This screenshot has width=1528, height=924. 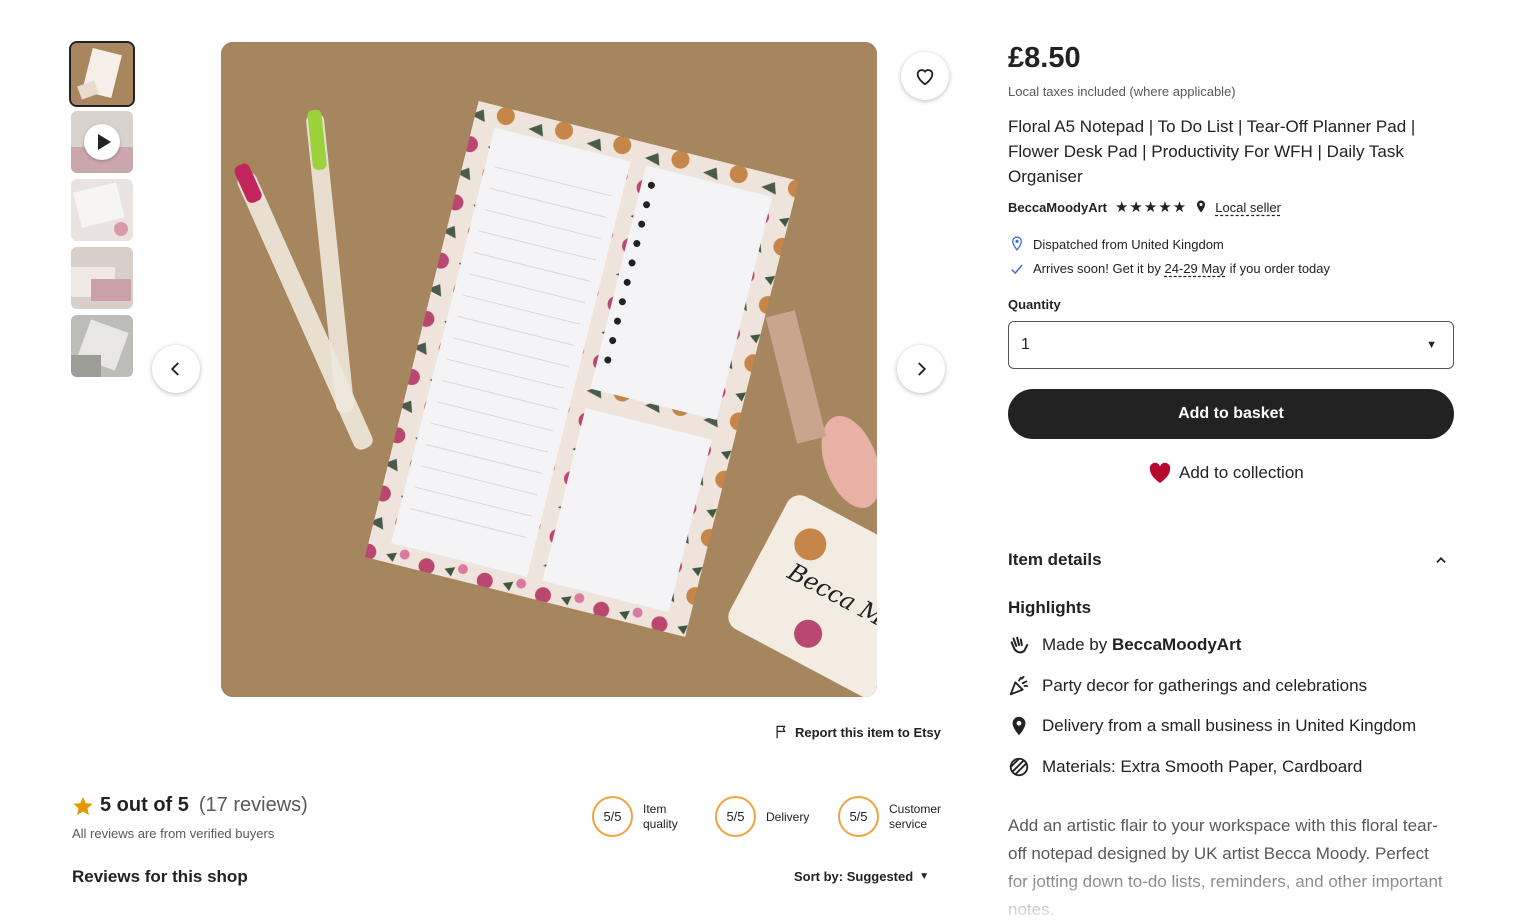 I want to click on previous-image-button, so click(x=176, y=369).